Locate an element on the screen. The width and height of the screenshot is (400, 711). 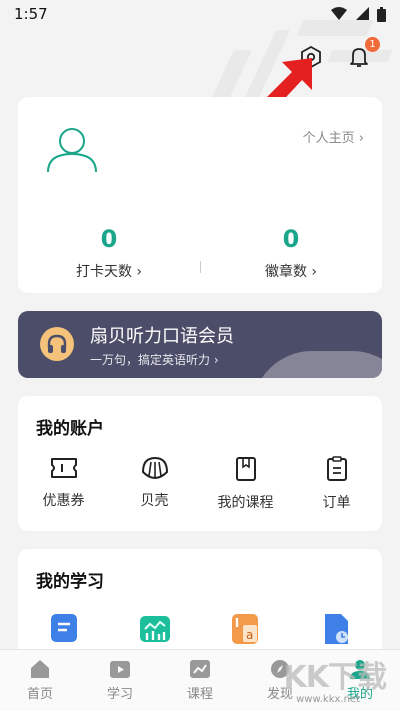
ticket-icon is located at coordinates (63, 468).